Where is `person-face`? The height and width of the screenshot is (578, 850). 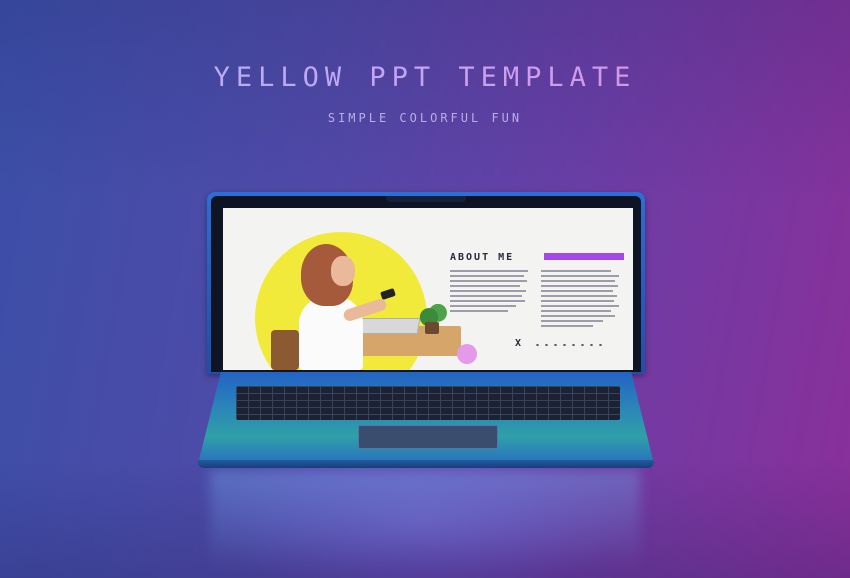 person-face is located at coordinates (343, 271).